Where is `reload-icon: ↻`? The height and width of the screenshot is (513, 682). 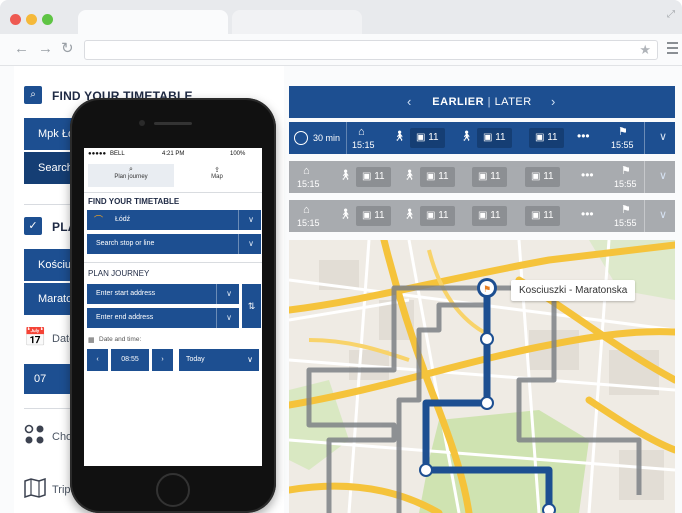 reload-icon: ↻ is located at coordinates (67, 49).